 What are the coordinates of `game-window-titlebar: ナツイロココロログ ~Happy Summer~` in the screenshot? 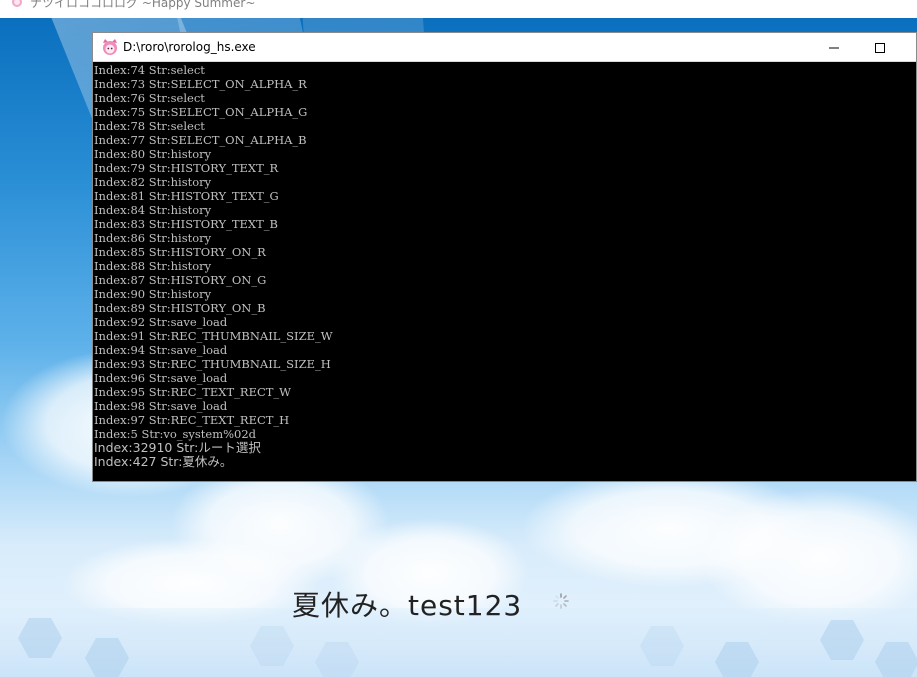 It's located at (458, 9).